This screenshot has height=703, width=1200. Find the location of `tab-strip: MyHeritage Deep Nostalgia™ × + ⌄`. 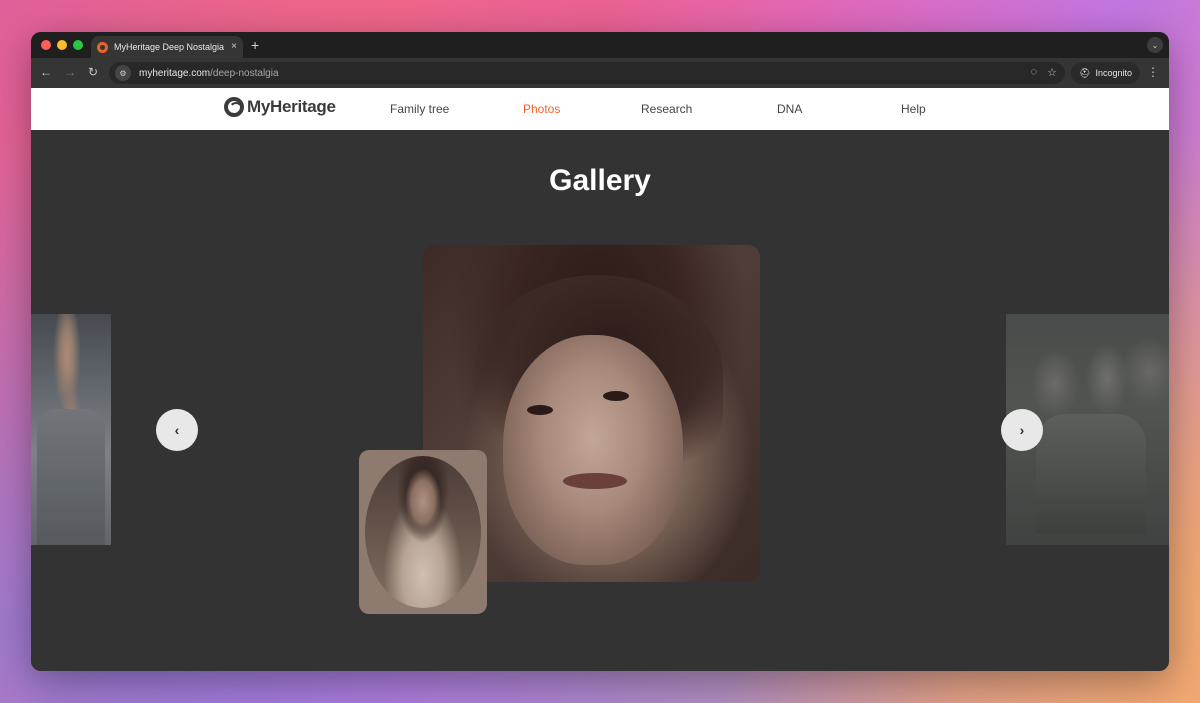

tab-strip: MyHeritage Deep Nostalgia™ × + ⌄ is located at coordinates (600, 45).